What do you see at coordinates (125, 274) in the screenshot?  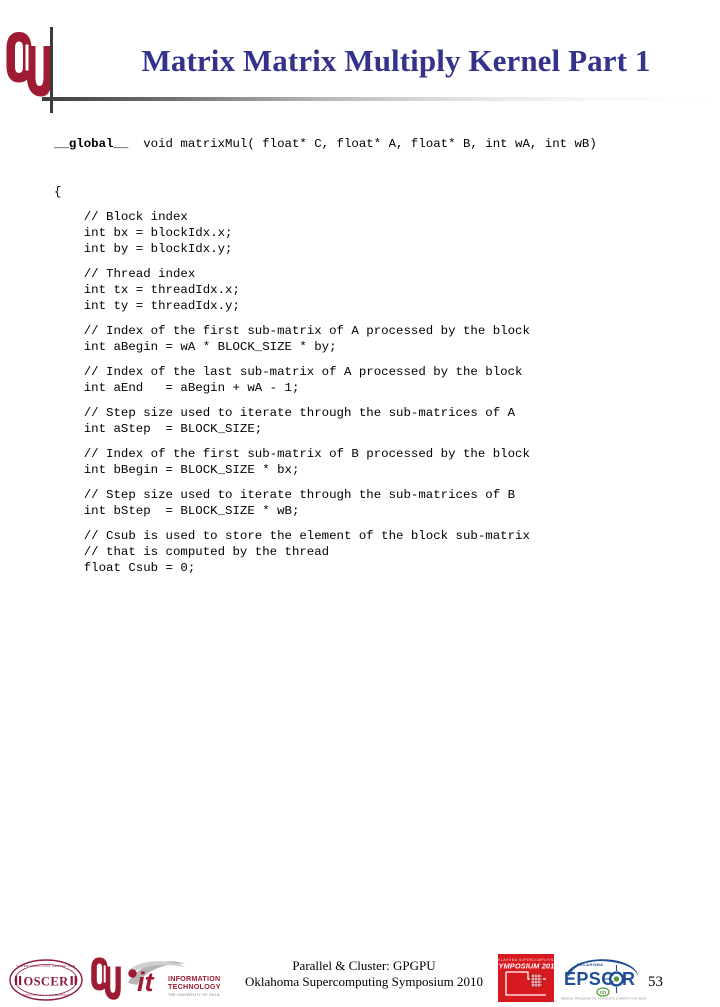 I see `code-line: // Thread index` at bounding box center [125, 274].